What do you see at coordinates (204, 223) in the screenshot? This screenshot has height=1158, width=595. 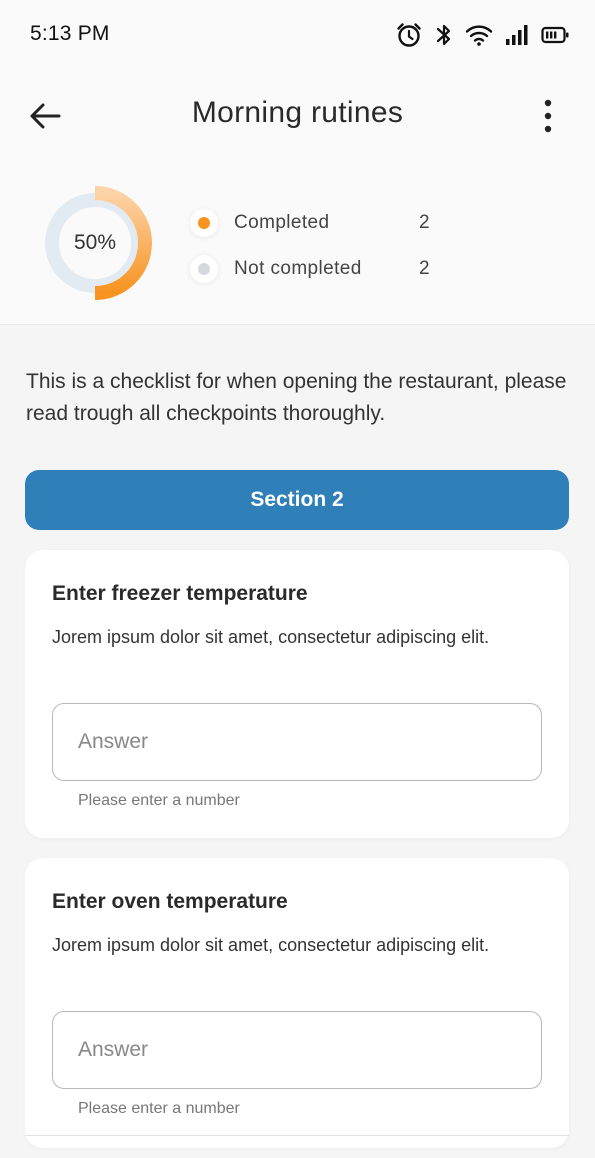 I see `completed-dot` at bounding box center [204, 223].